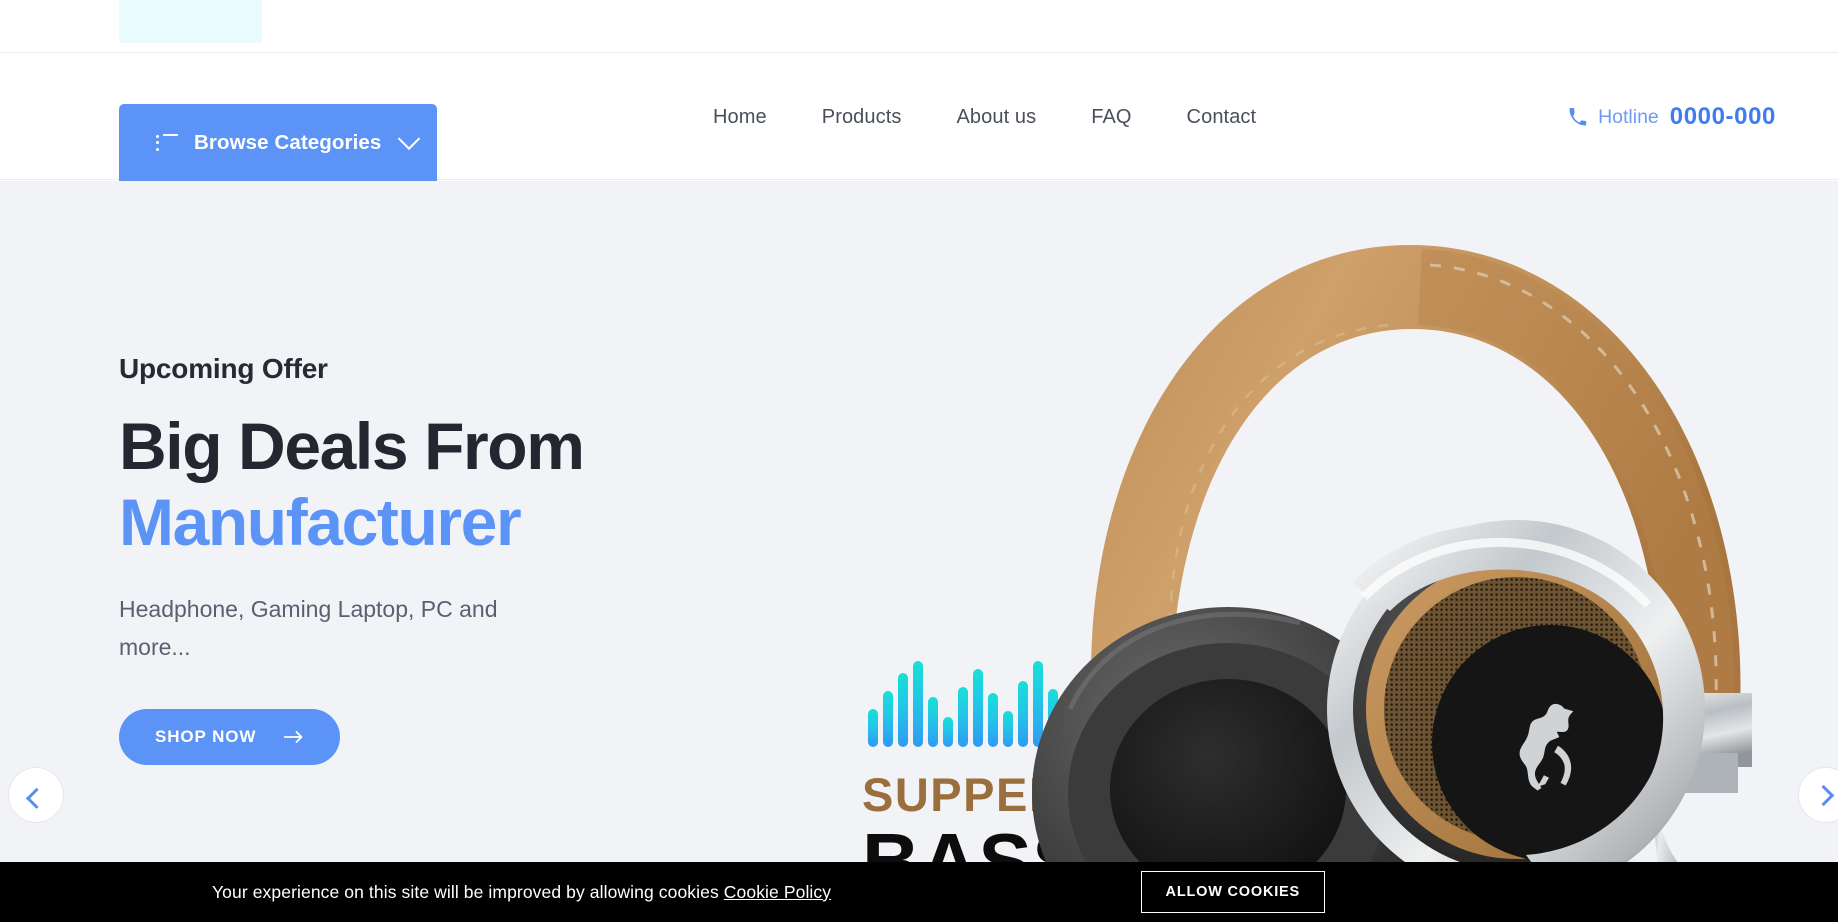  Describe the element at coordinates (1628, 116) in the screenshot. I see `hotline-label: Hotline` at that location.